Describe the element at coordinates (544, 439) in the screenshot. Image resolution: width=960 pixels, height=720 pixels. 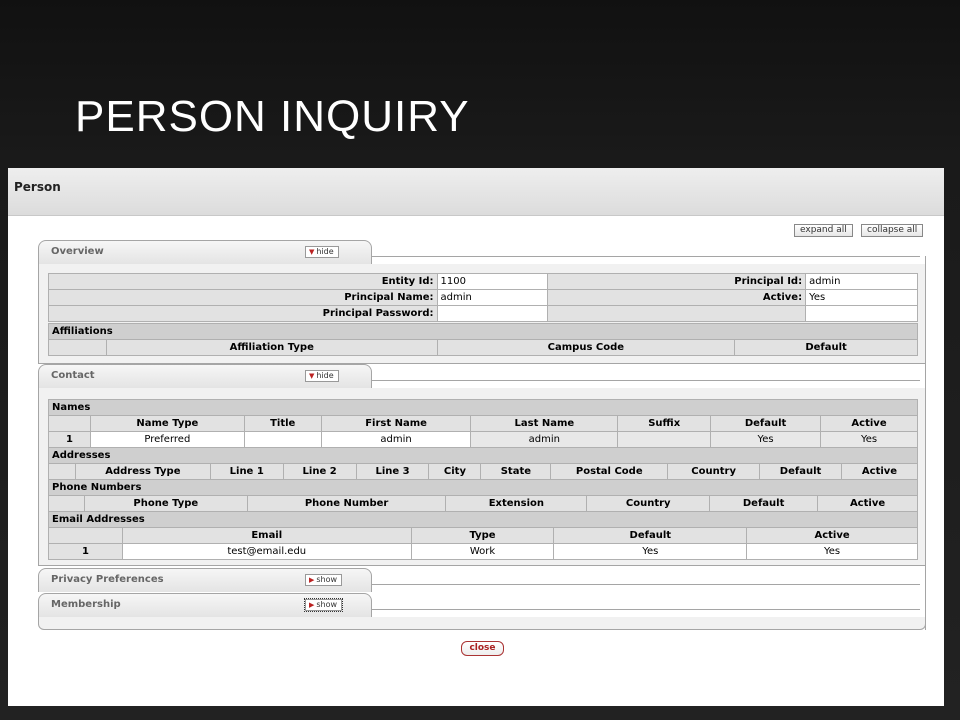
I see `last-name-cell: admin` at that location.